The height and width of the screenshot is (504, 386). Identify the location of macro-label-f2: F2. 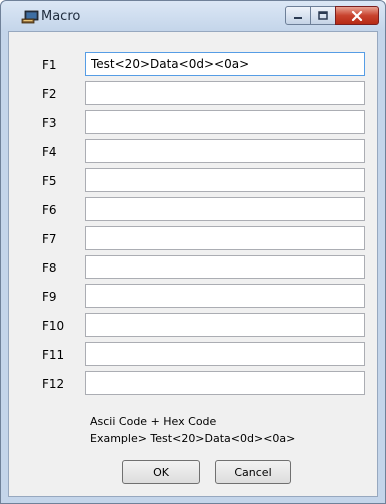
(49, 94).